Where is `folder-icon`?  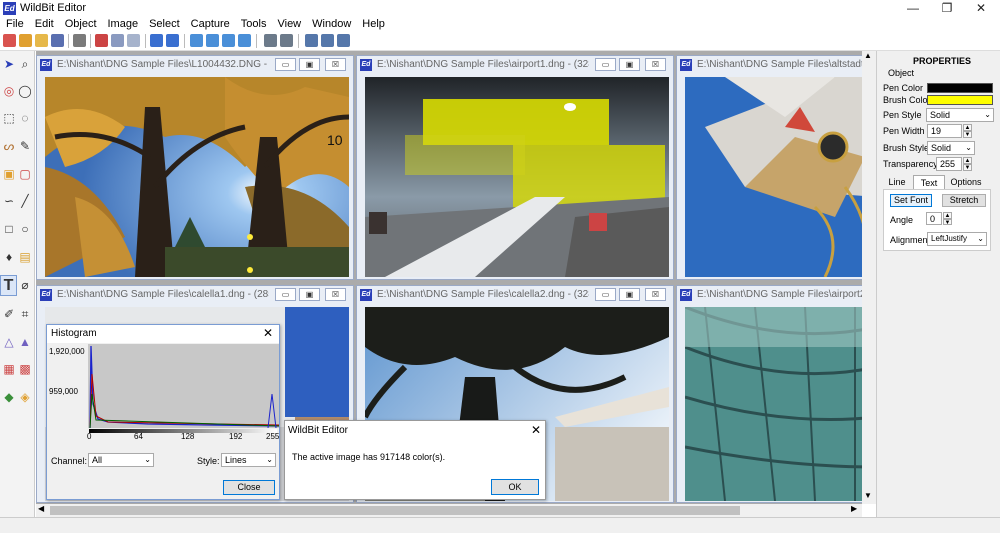 folder-icon is located at coordinates (41, 40).